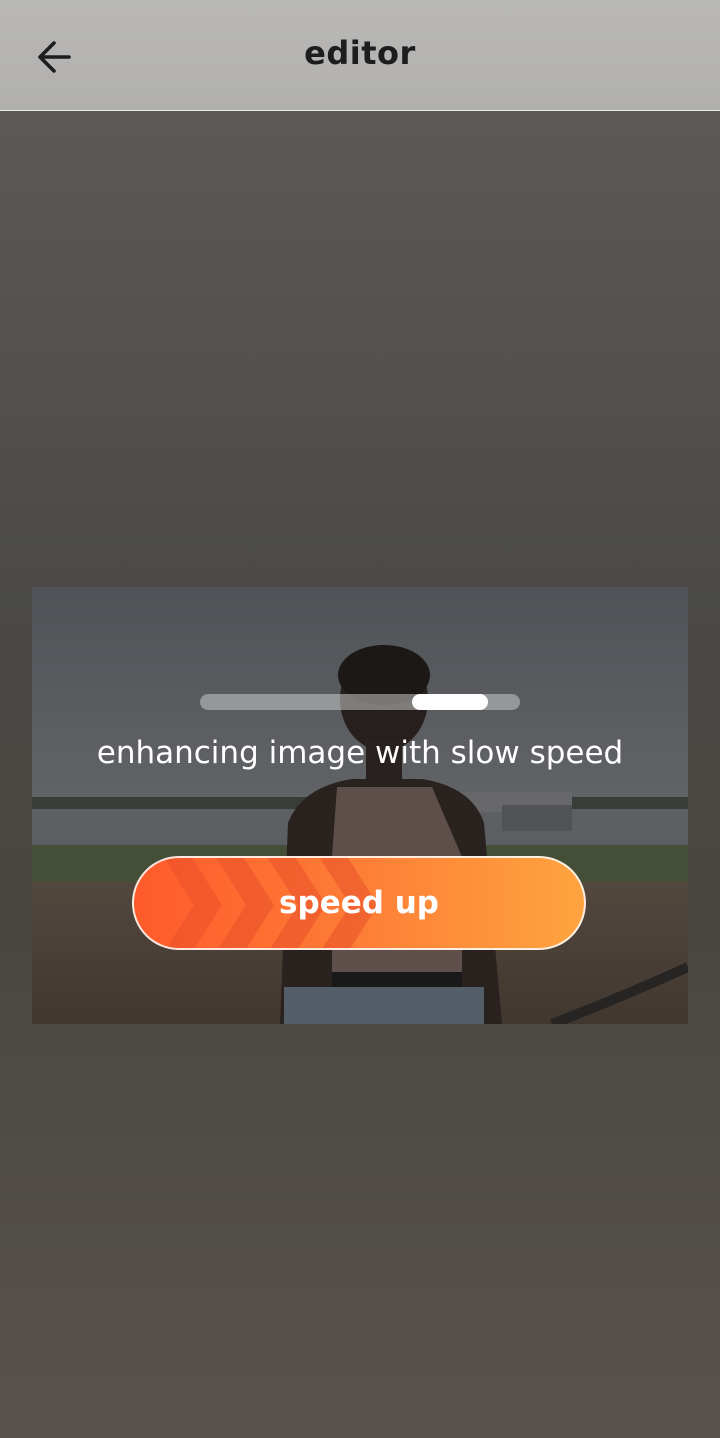  Describe the element at coordinates (360, 753) in the screenshot. I see `enhance-status-text: enhancing image with slow speed` at that location.